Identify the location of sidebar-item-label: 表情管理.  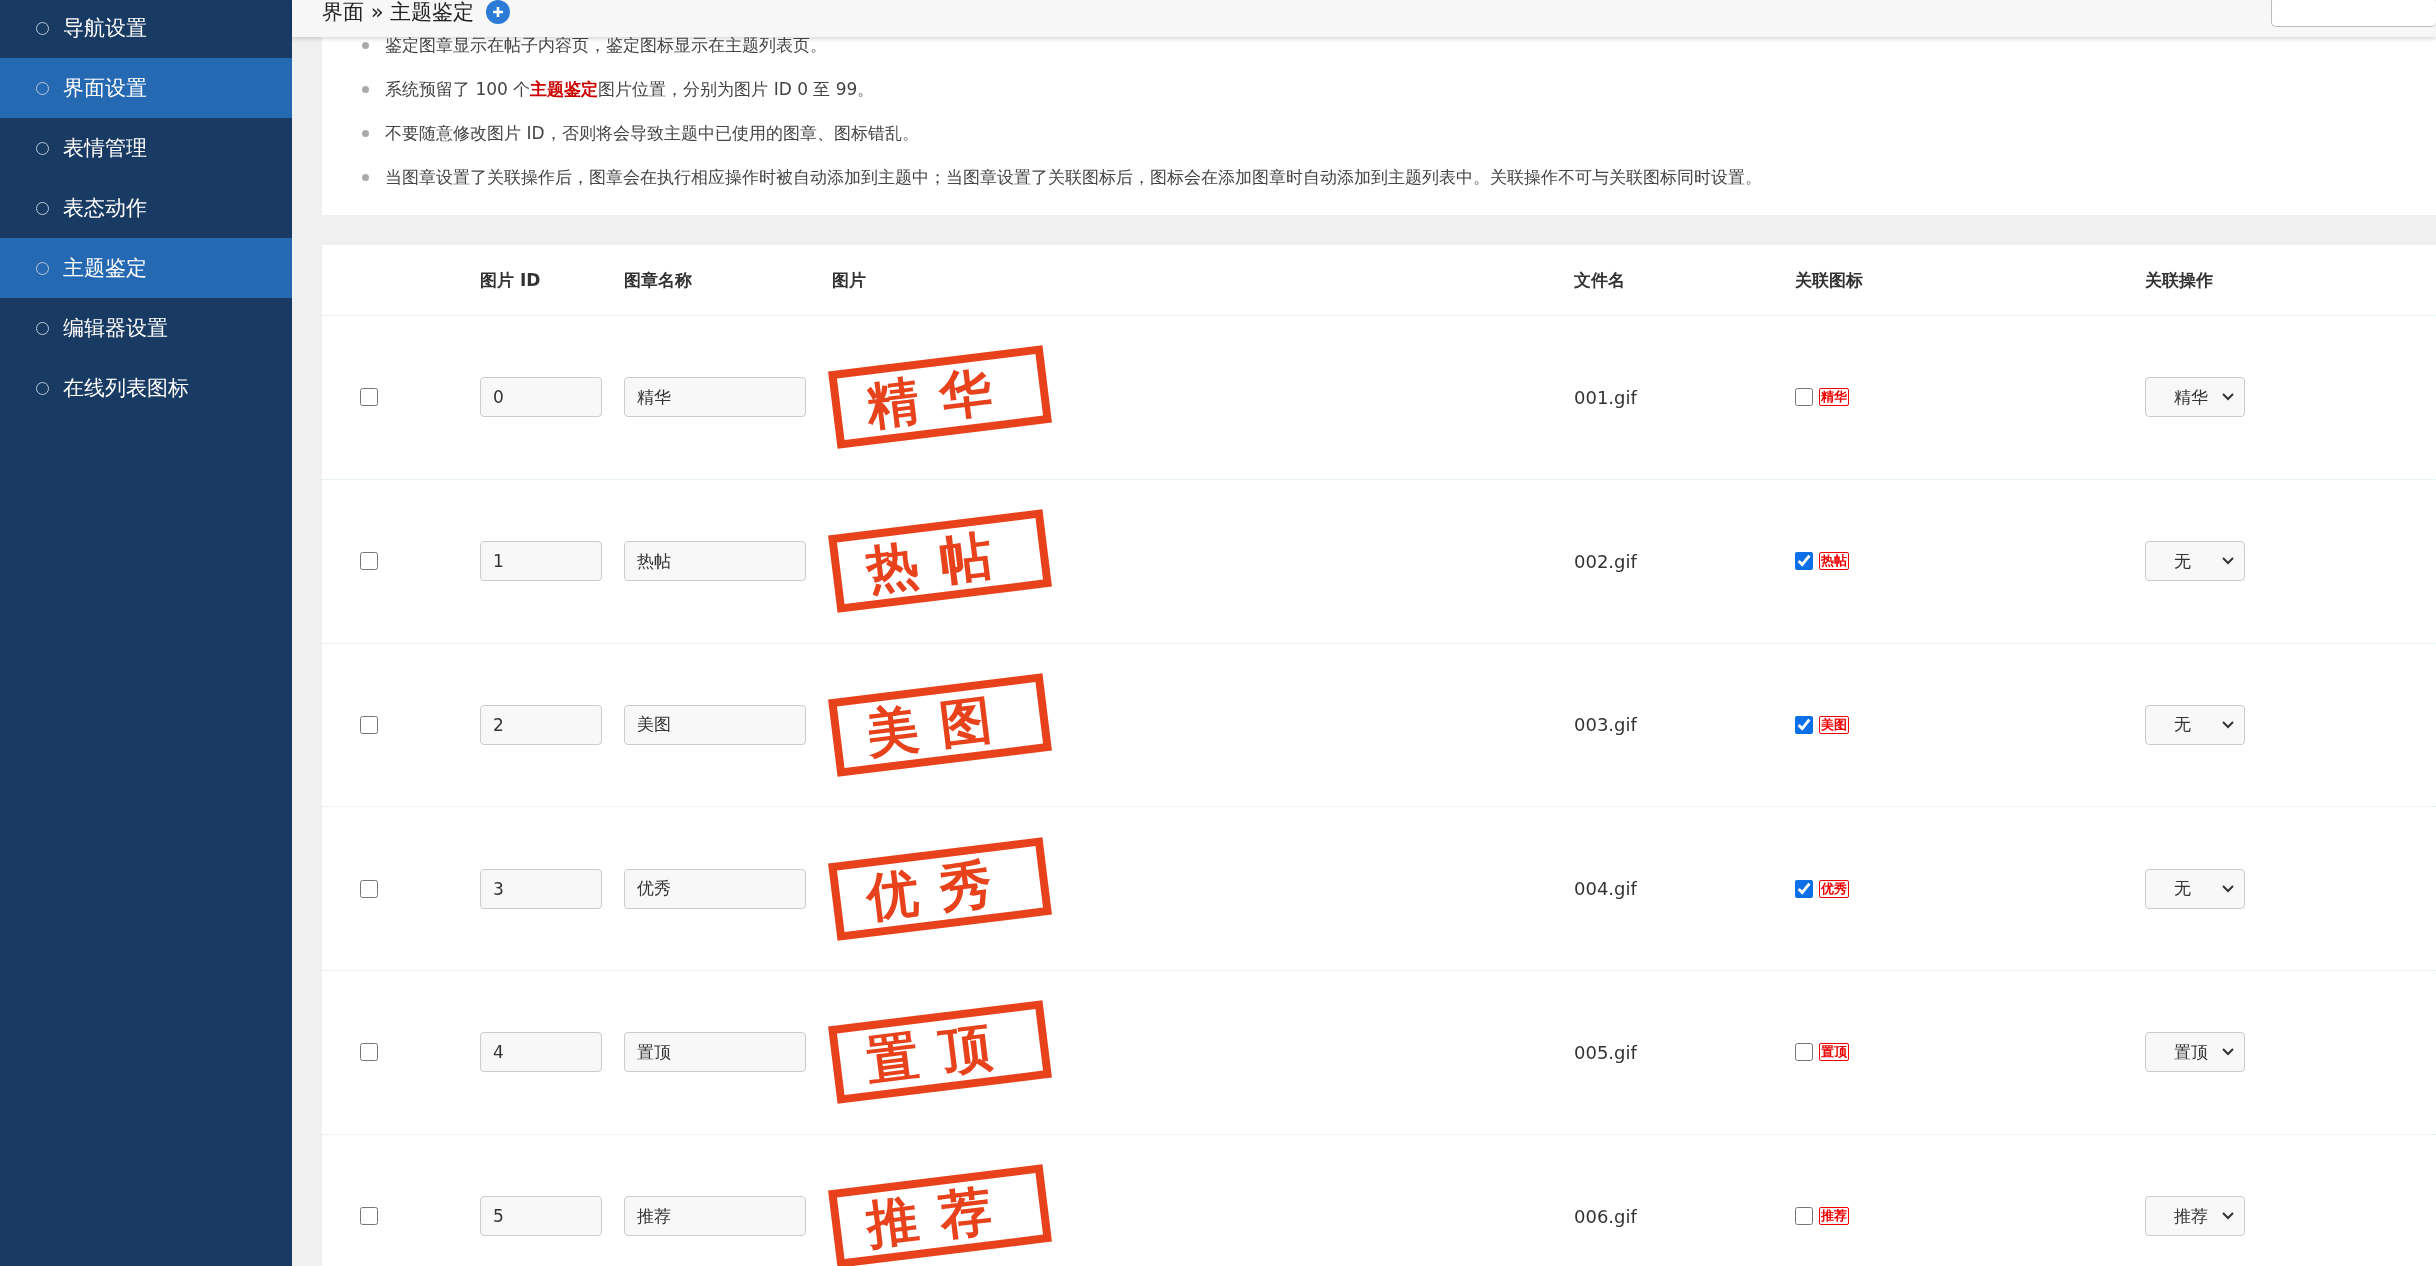
(105, 148).